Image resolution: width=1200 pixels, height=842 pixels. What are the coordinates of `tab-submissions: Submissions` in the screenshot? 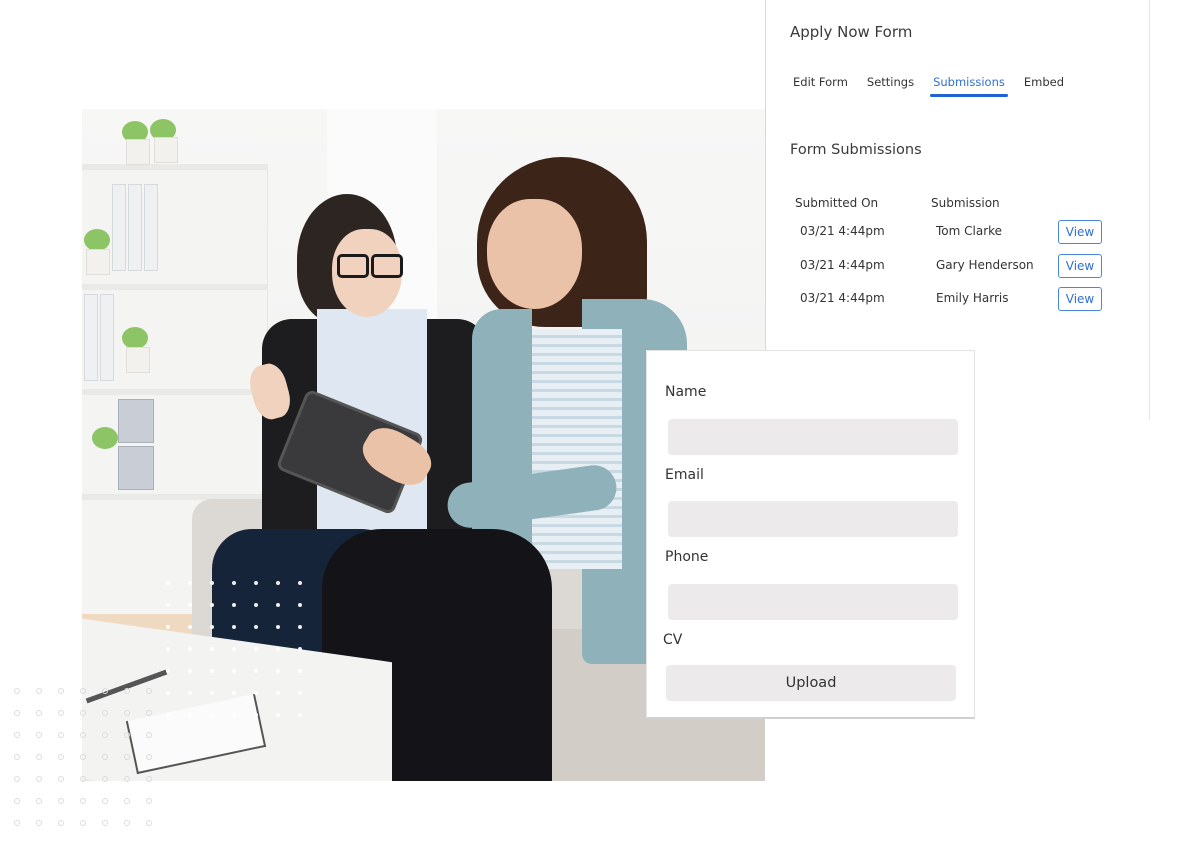 It's located at (969, 86).